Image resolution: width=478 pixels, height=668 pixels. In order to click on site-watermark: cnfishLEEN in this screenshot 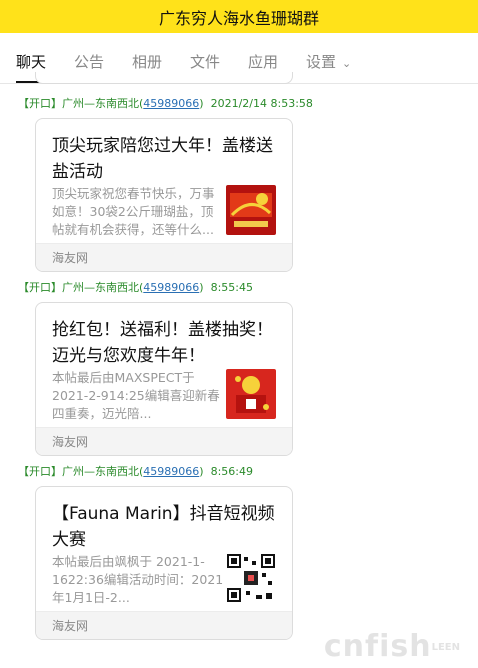, I will do `click(392, 646)`.